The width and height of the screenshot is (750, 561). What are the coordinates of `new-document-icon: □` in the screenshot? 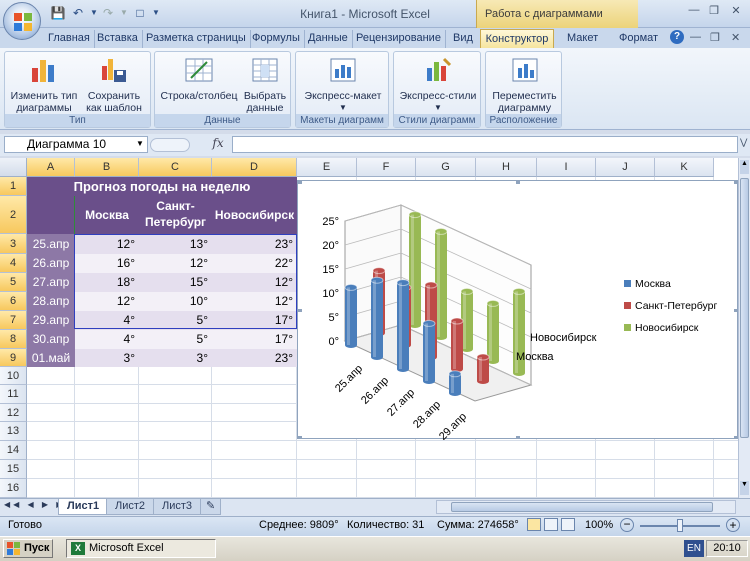 It's located at (140, 13).